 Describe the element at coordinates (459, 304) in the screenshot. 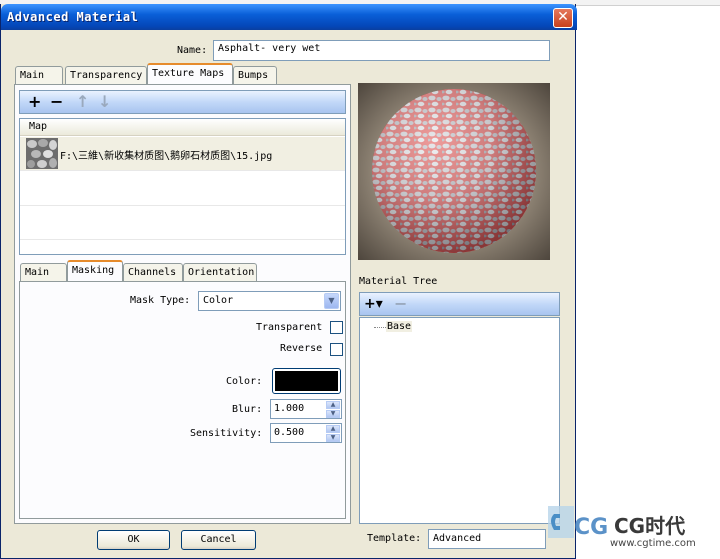

I see `material-tree-toolbar: +▾ −` at that location.